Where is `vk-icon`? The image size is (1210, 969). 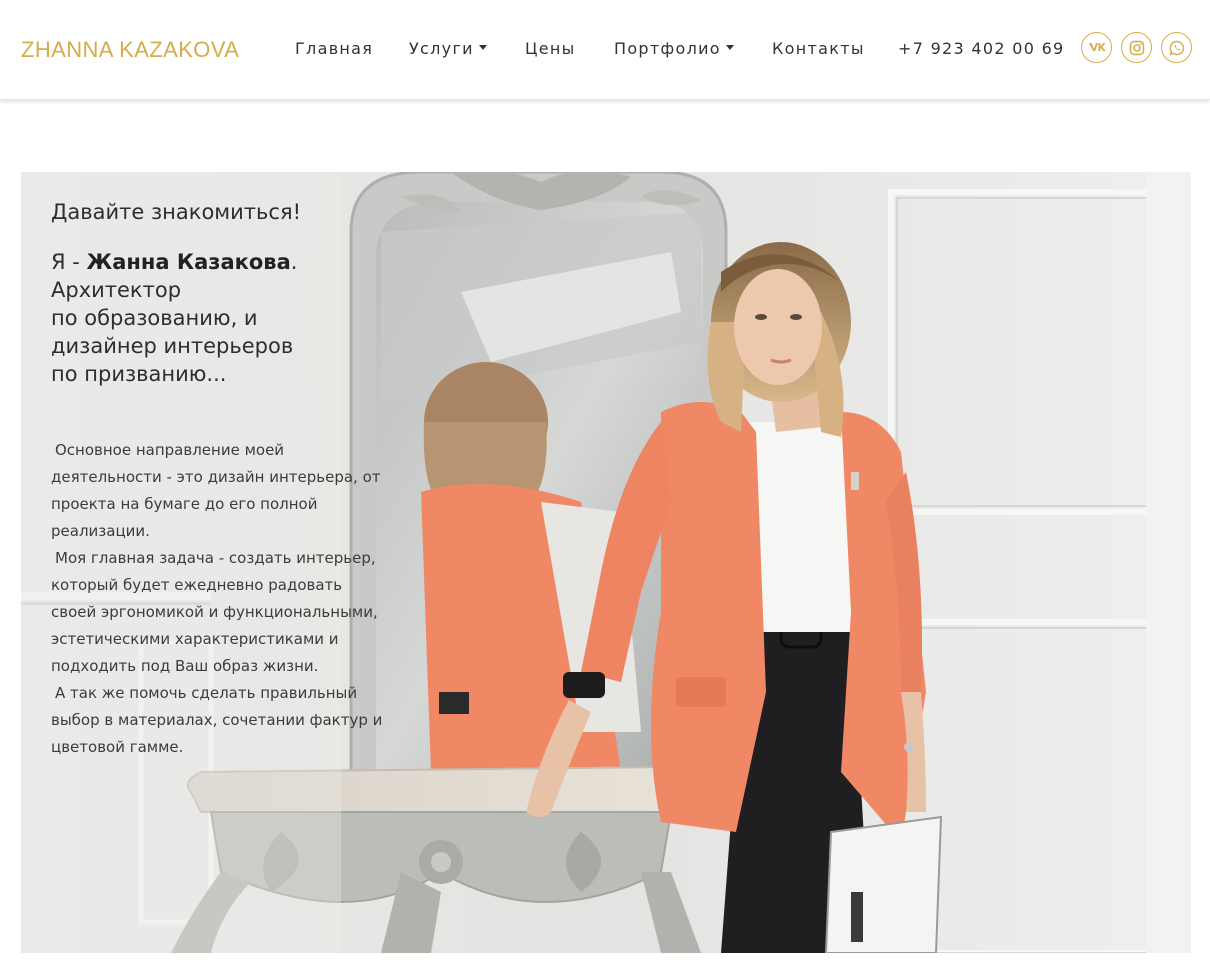 vk-icon is located at coordinates (1097, 46).